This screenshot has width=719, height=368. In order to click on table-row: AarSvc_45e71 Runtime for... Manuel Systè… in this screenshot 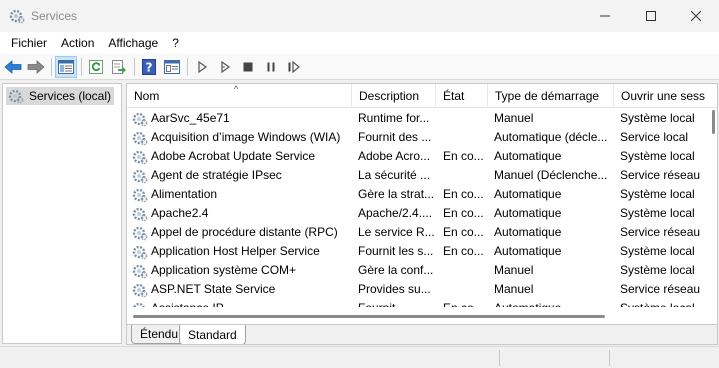, I will do `click(416, 118)`.